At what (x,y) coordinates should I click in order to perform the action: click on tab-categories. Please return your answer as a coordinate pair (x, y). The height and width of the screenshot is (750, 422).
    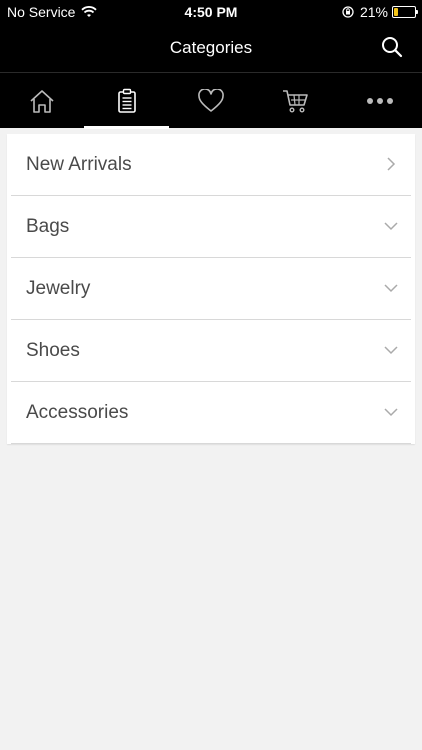
    Looking at the image, I should click on (127, 101).